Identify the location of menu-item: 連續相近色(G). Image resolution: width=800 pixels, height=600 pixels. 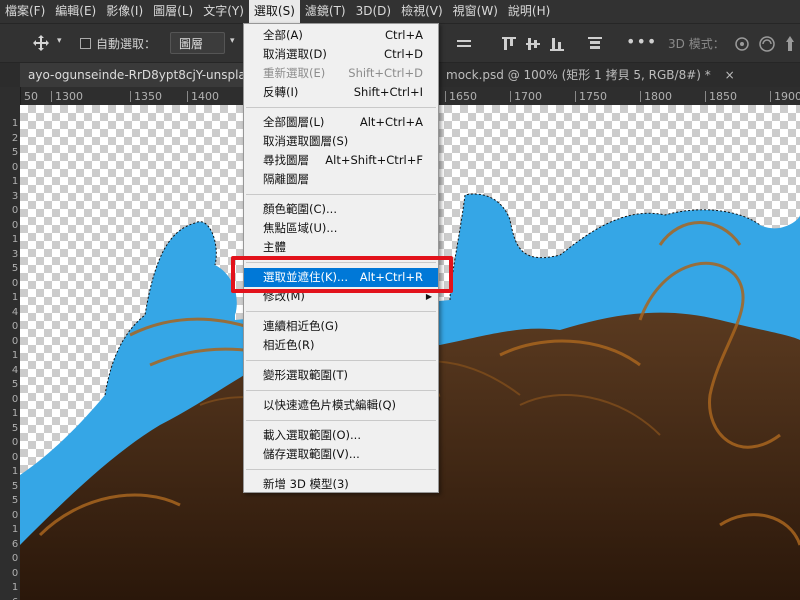
(341, 326).